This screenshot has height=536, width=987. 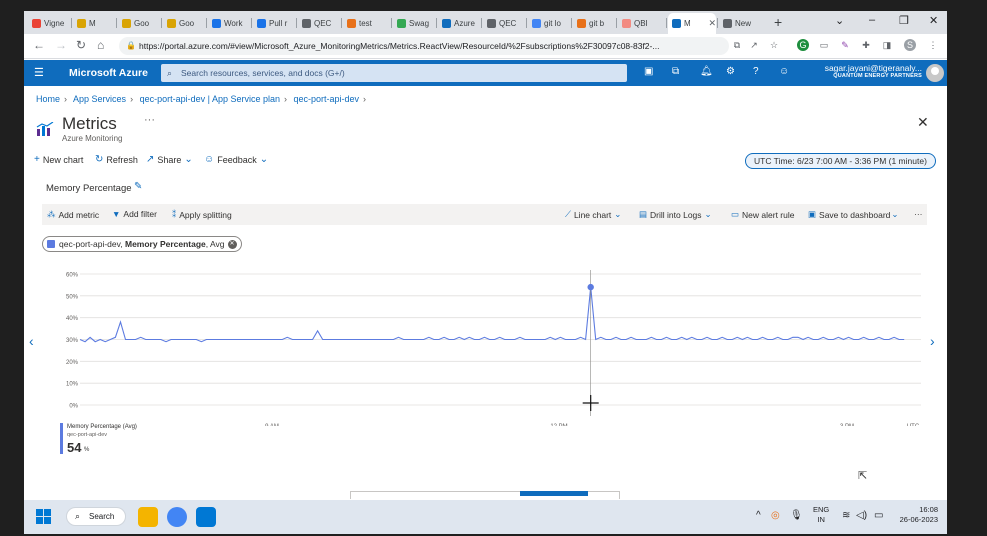 I want to click on bookmark-star-icon: ☆, so click(x=774, y=45).